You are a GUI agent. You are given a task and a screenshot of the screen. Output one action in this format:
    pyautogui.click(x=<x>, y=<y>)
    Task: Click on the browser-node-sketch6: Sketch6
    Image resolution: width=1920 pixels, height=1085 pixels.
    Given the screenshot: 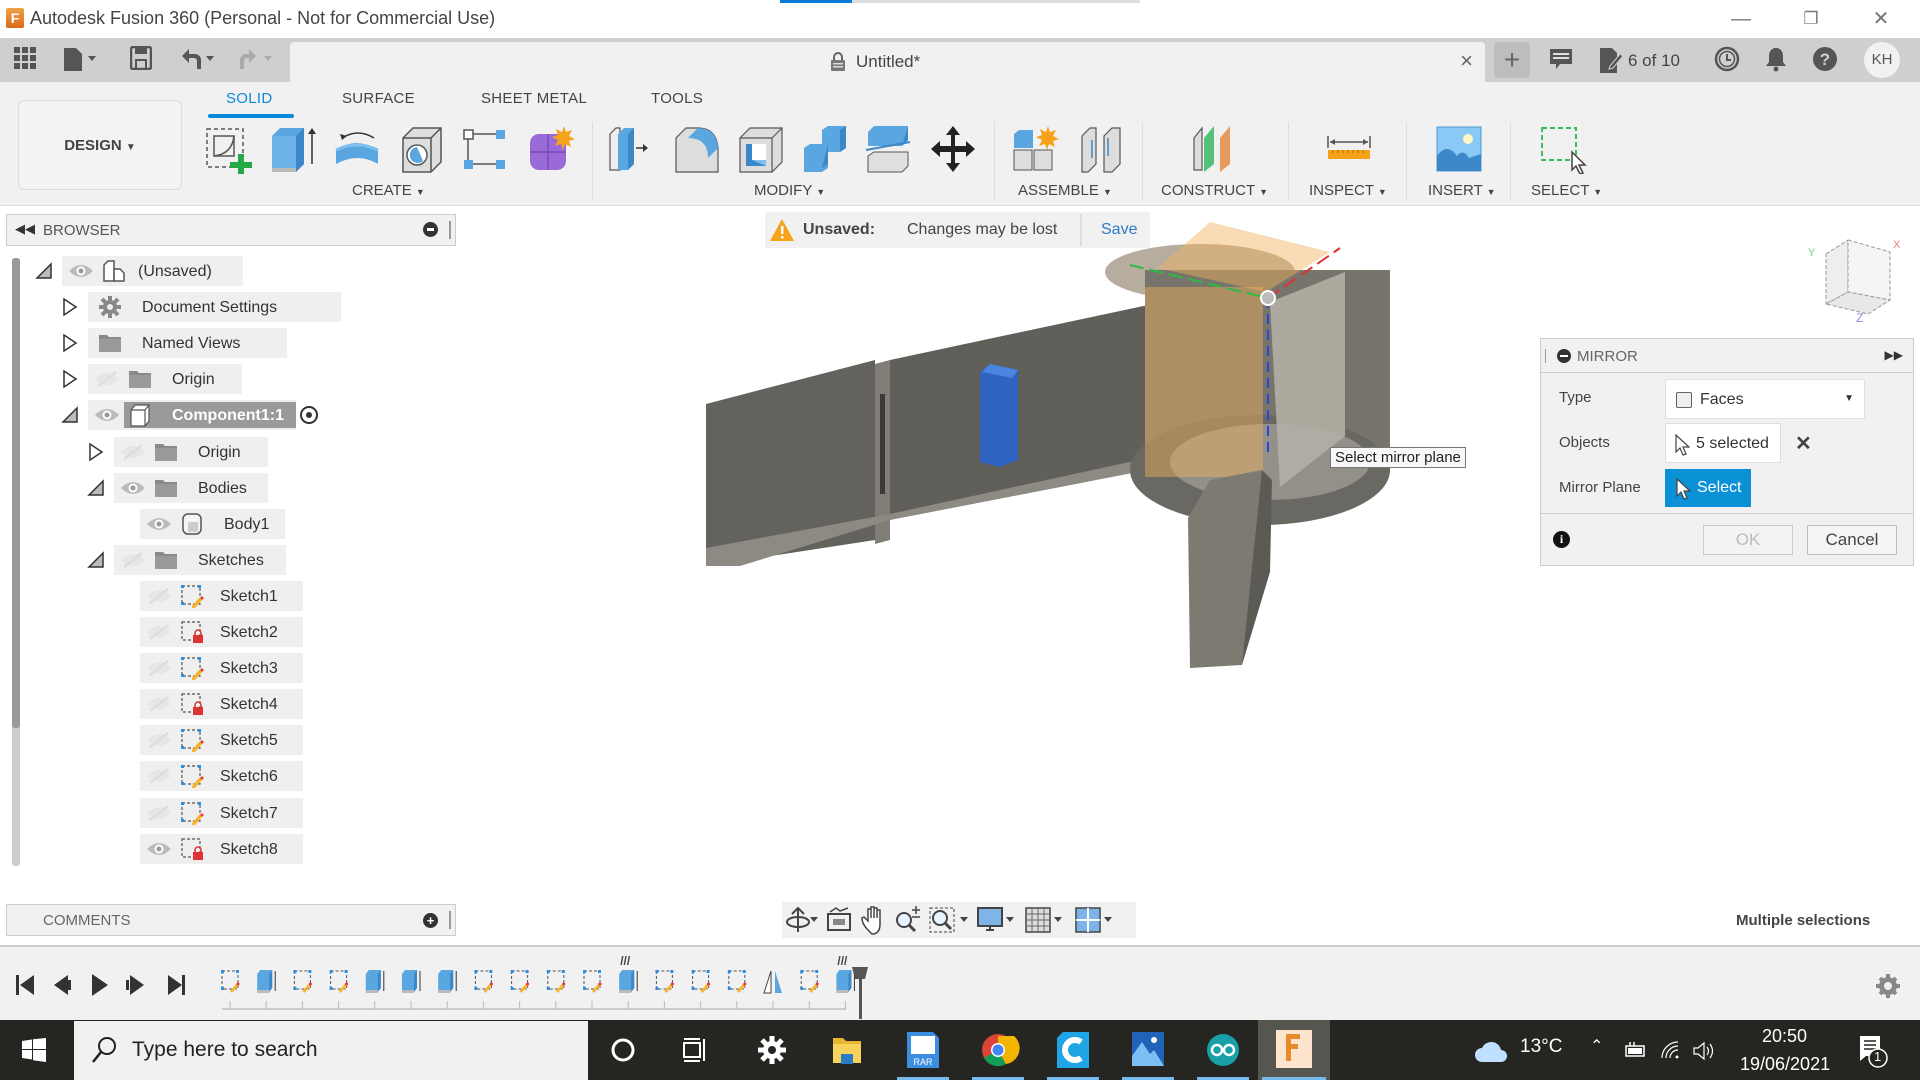 What is the action you would take?
    pyautogui.click(x=230, y=776)
    